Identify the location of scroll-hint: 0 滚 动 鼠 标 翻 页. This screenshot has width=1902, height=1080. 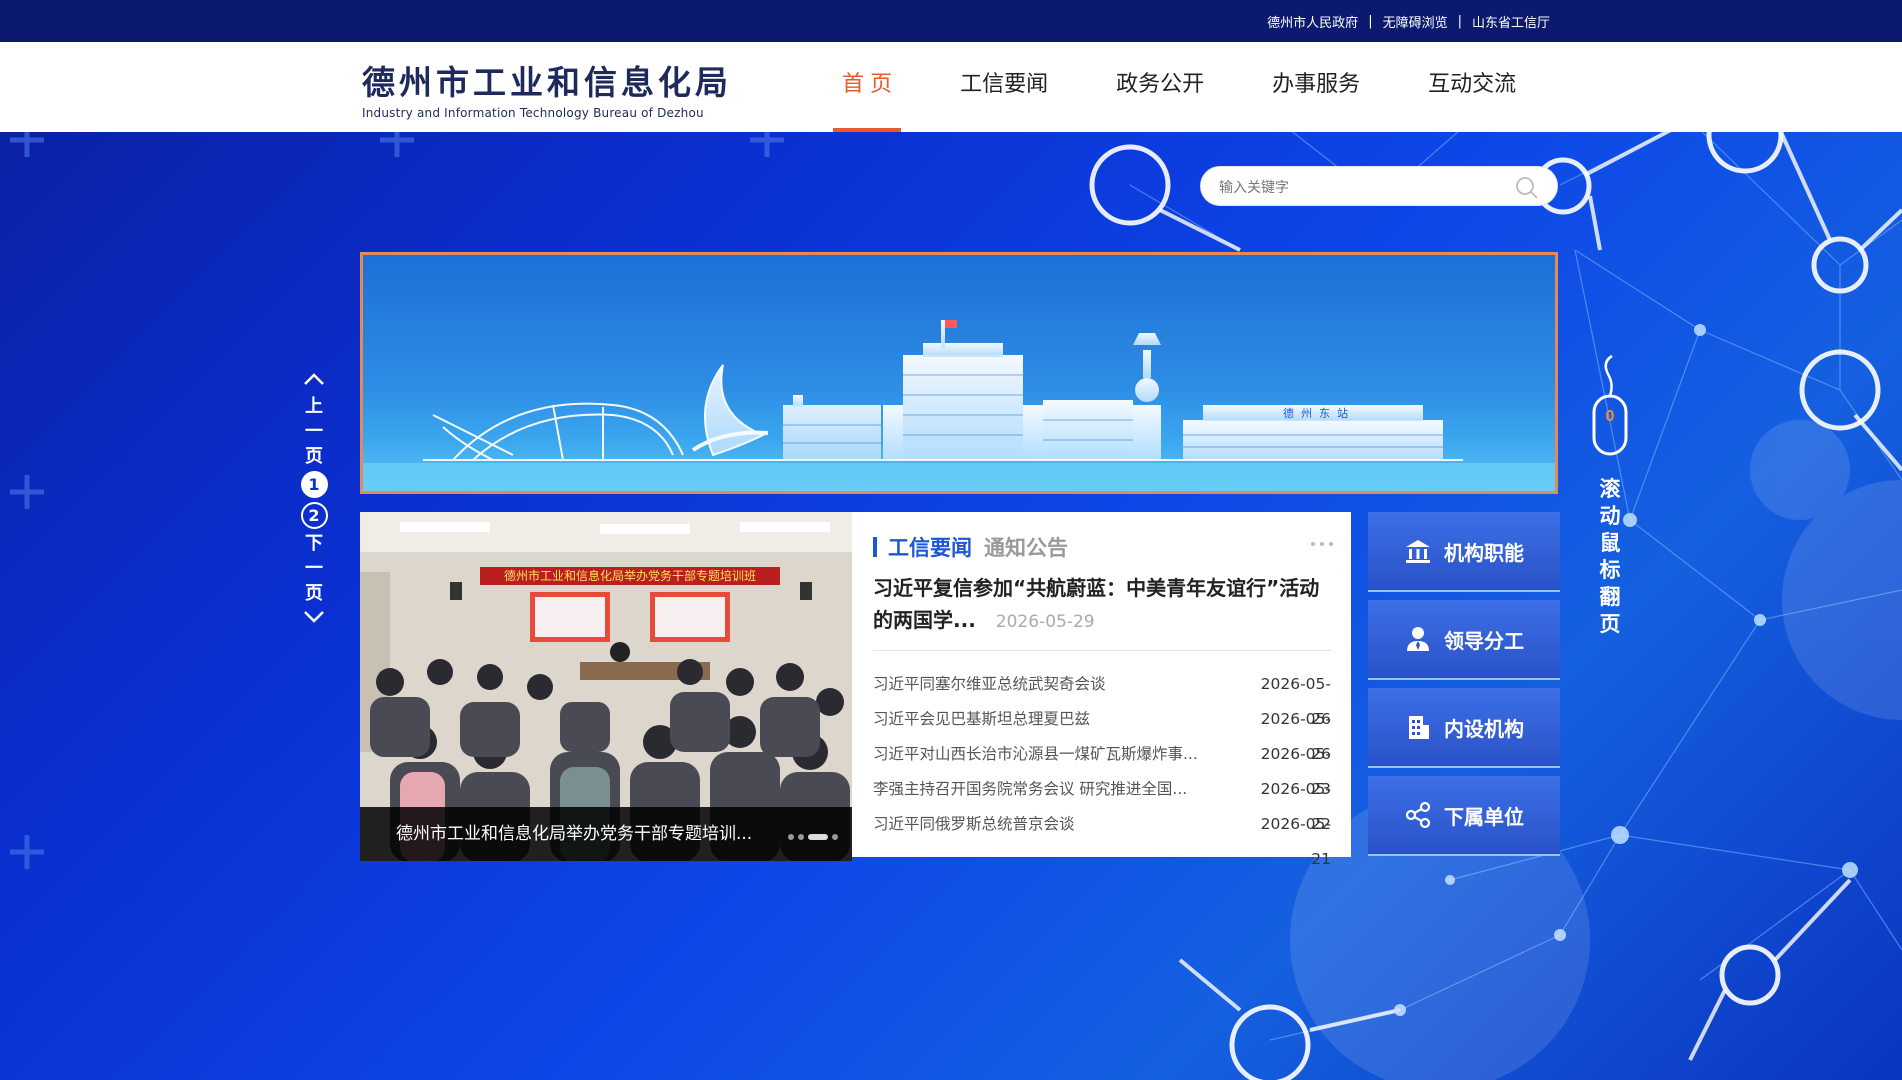
(1610, 495).